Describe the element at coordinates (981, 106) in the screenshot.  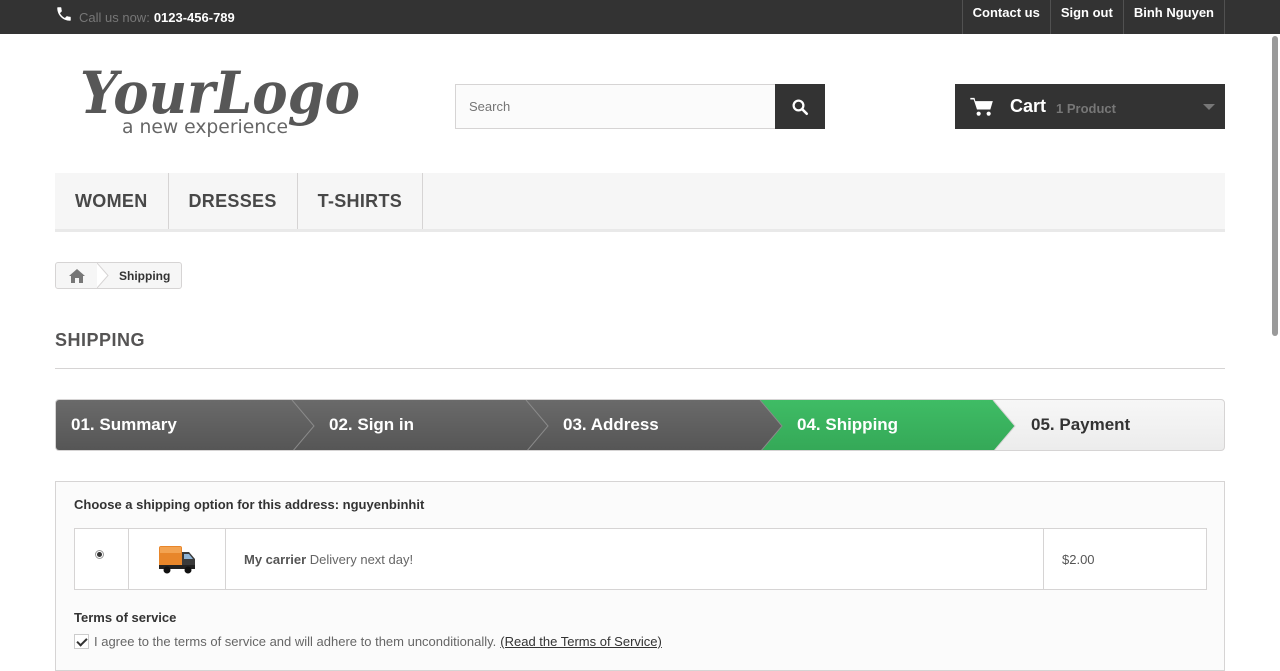
I see `cart-icon` at that location.